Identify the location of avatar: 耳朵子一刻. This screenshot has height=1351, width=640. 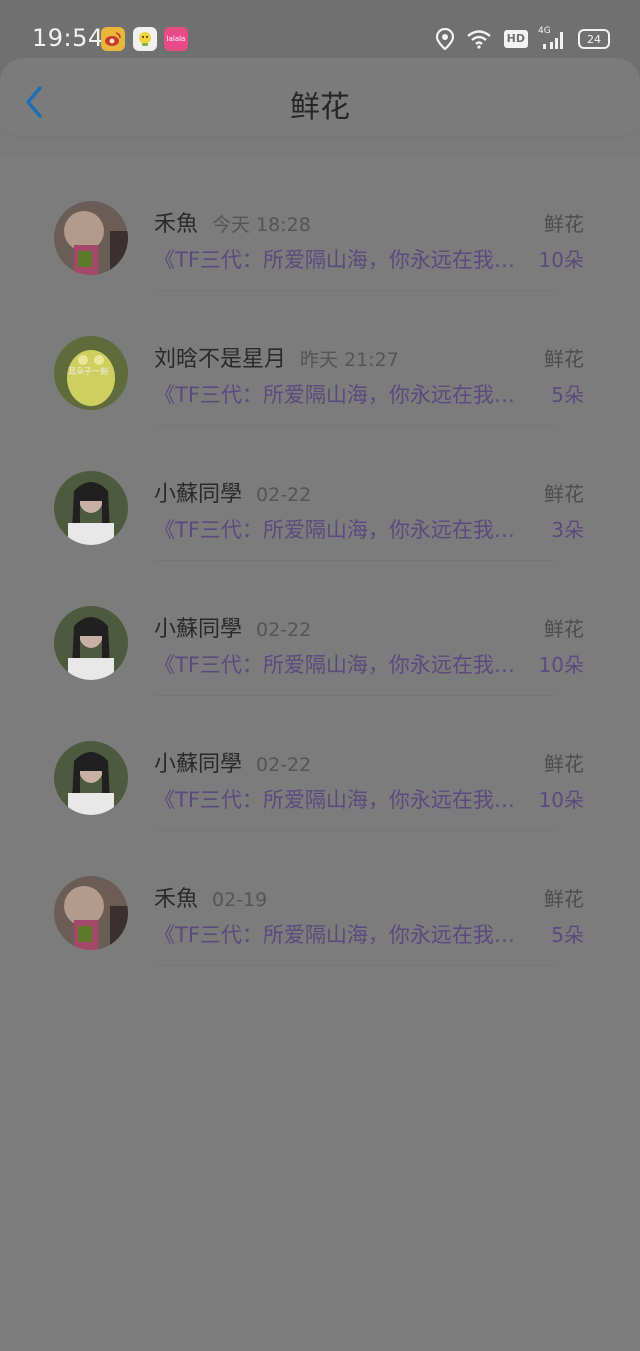
(91, 373).